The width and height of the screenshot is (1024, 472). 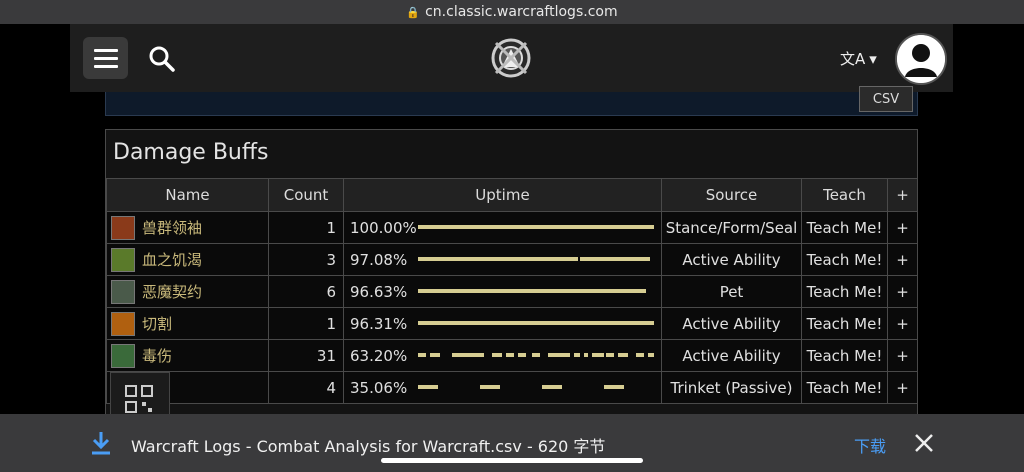 What do you see at coordinates (35, 248) in the screenshot?
I see `left-margin` at bounding box center [35, 248].